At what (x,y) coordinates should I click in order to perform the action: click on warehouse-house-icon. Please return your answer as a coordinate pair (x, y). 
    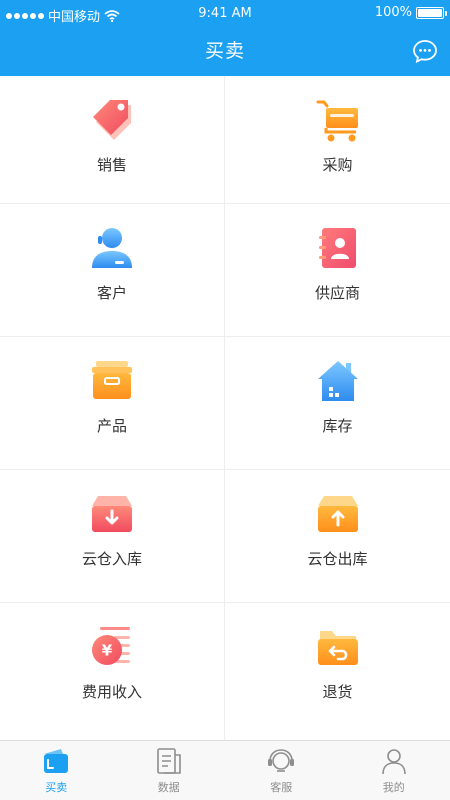
    Looking at the image, I should click on (337, 381).